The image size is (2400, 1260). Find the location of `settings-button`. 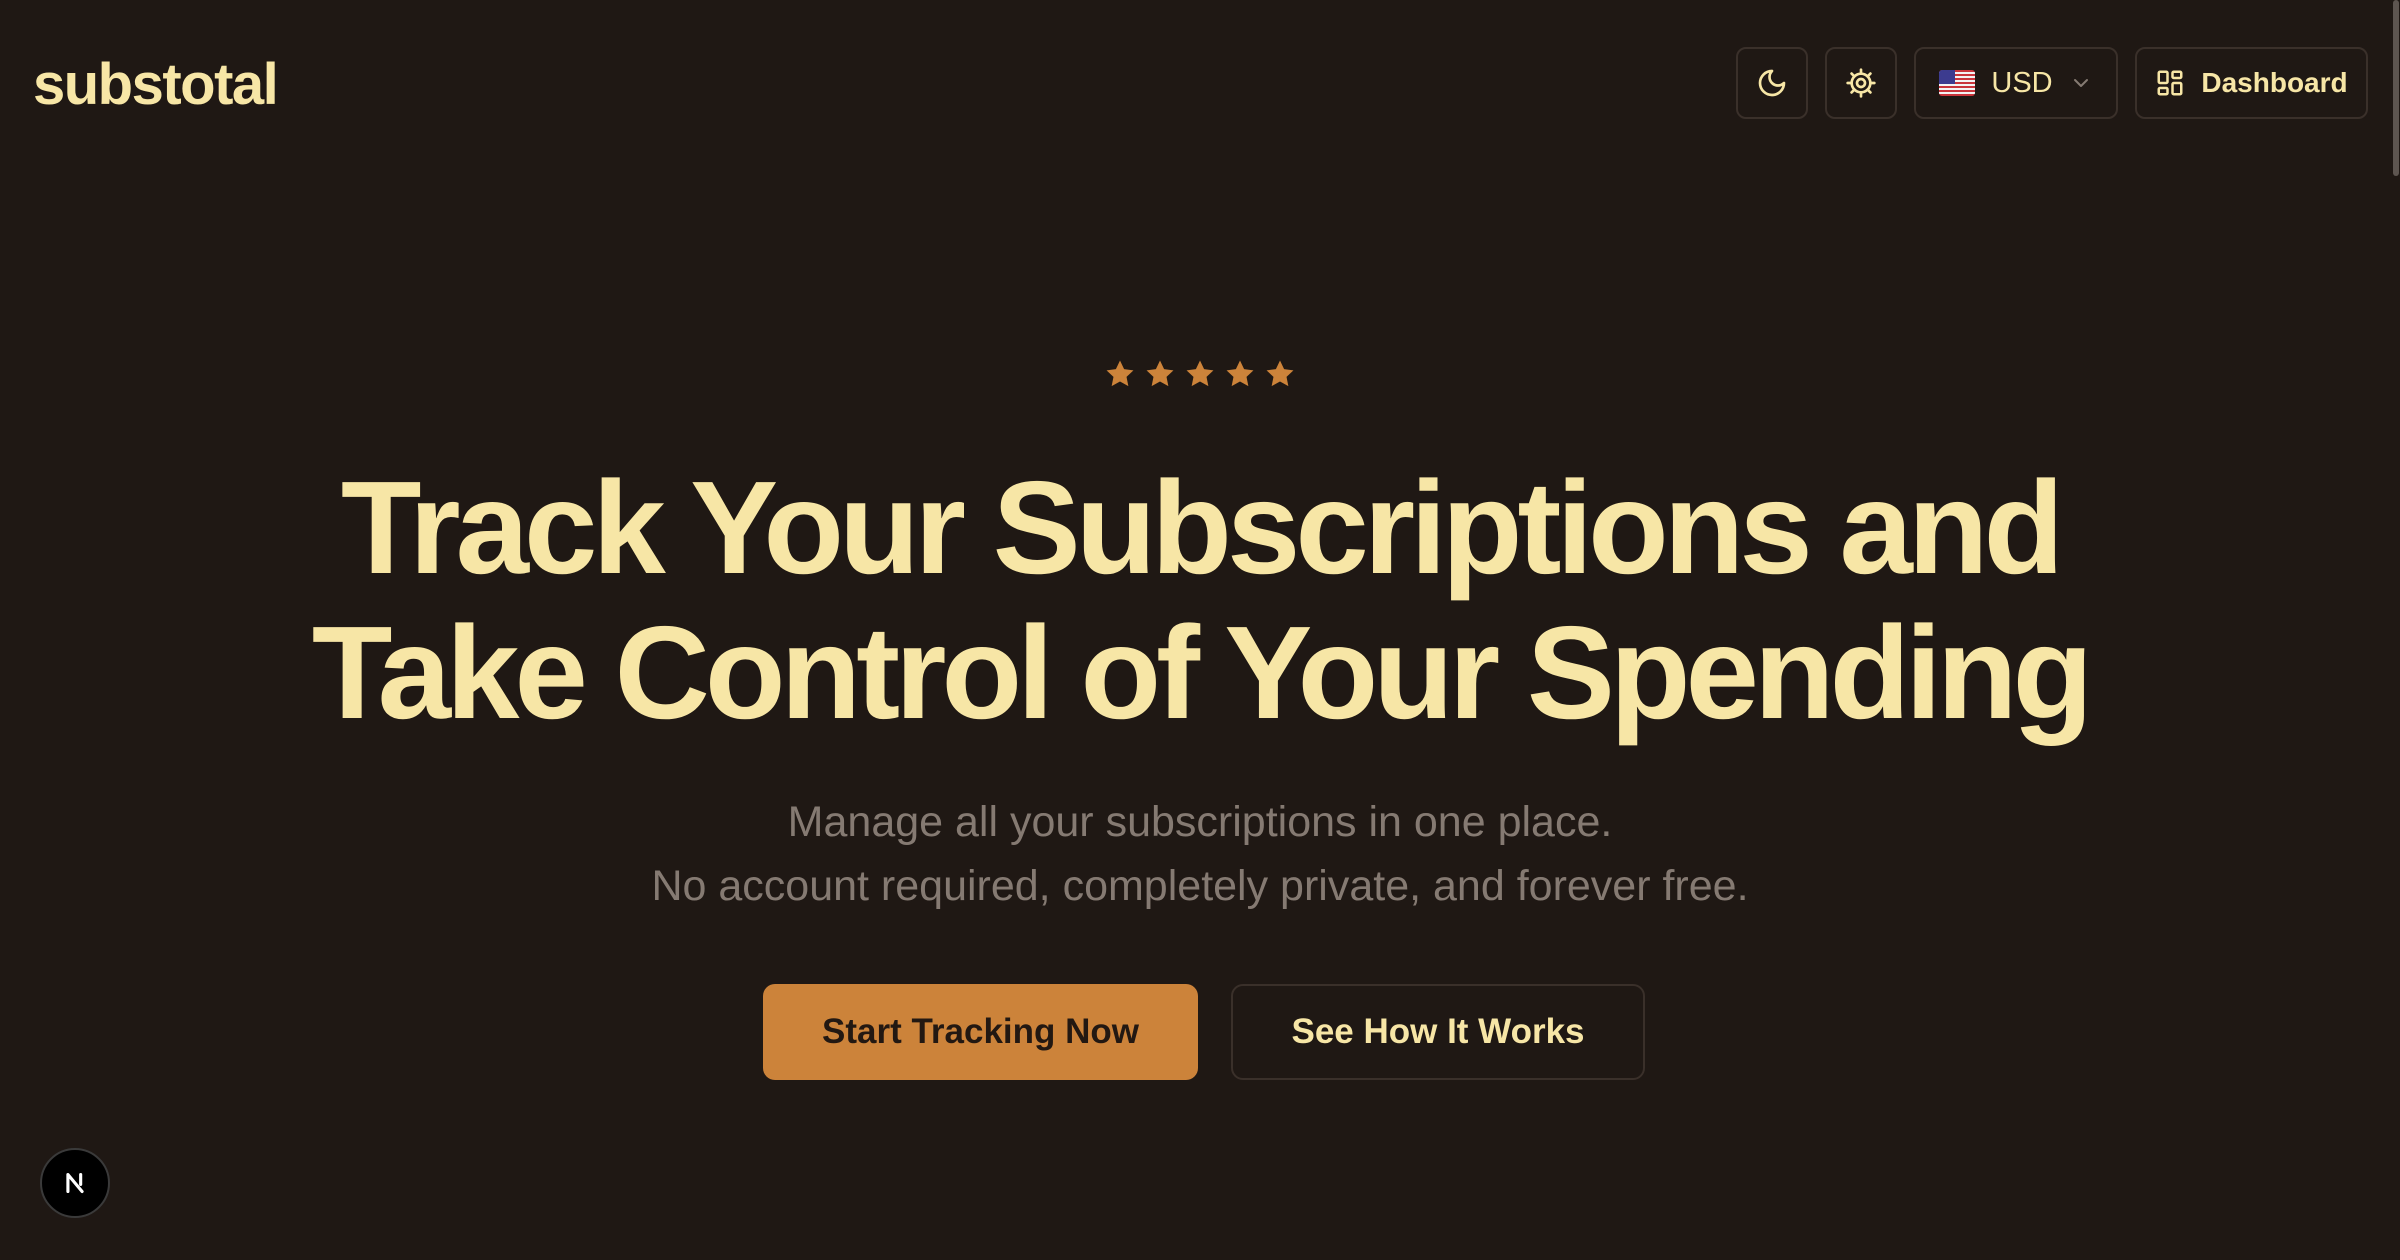

settings-button is located at coordinates (1861, 83).